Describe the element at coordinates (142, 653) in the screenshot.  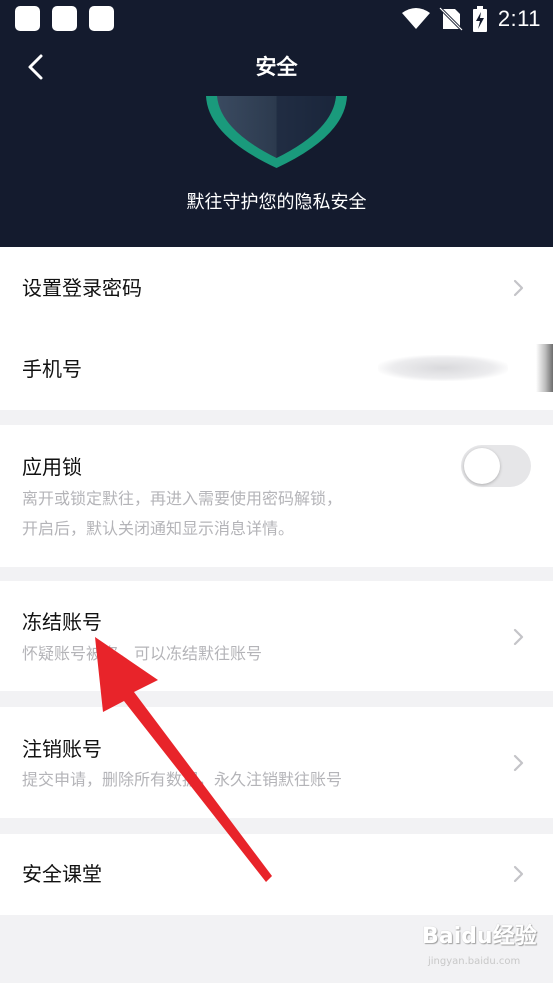
I see `freeze-account-description: 怀疑账号被盗，可以冻结默往账号` at that location.